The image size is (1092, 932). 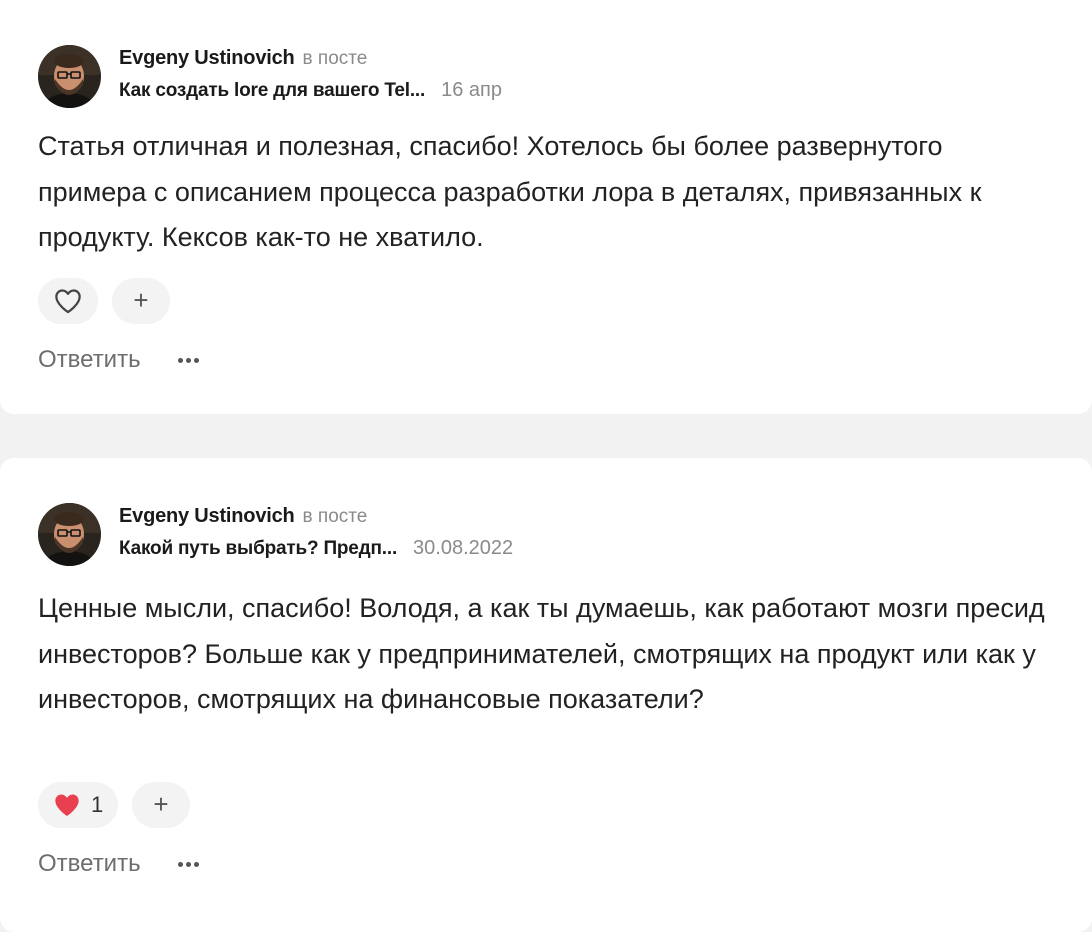 What do you see at coordinates (463, 548) in the screenshot?
I see `comment-date: 30.08.2022` at bounding box center [463, 548].